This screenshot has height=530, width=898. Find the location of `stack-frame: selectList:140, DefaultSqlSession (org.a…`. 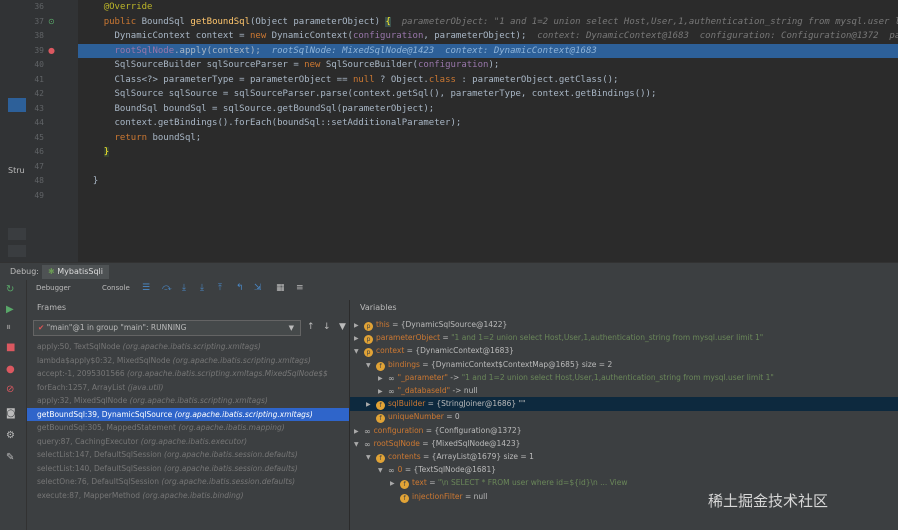

stack-frame: selectList:140, DefaultSqlSession (org.a… is located at coordinates (193, 468).